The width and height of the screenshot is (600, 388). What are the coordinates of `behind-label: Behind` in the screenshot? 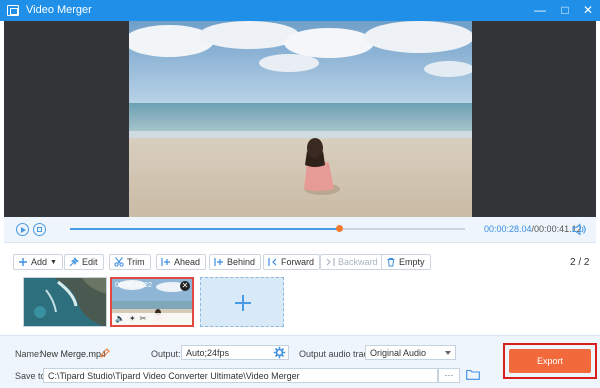 It's located at (241, 262).